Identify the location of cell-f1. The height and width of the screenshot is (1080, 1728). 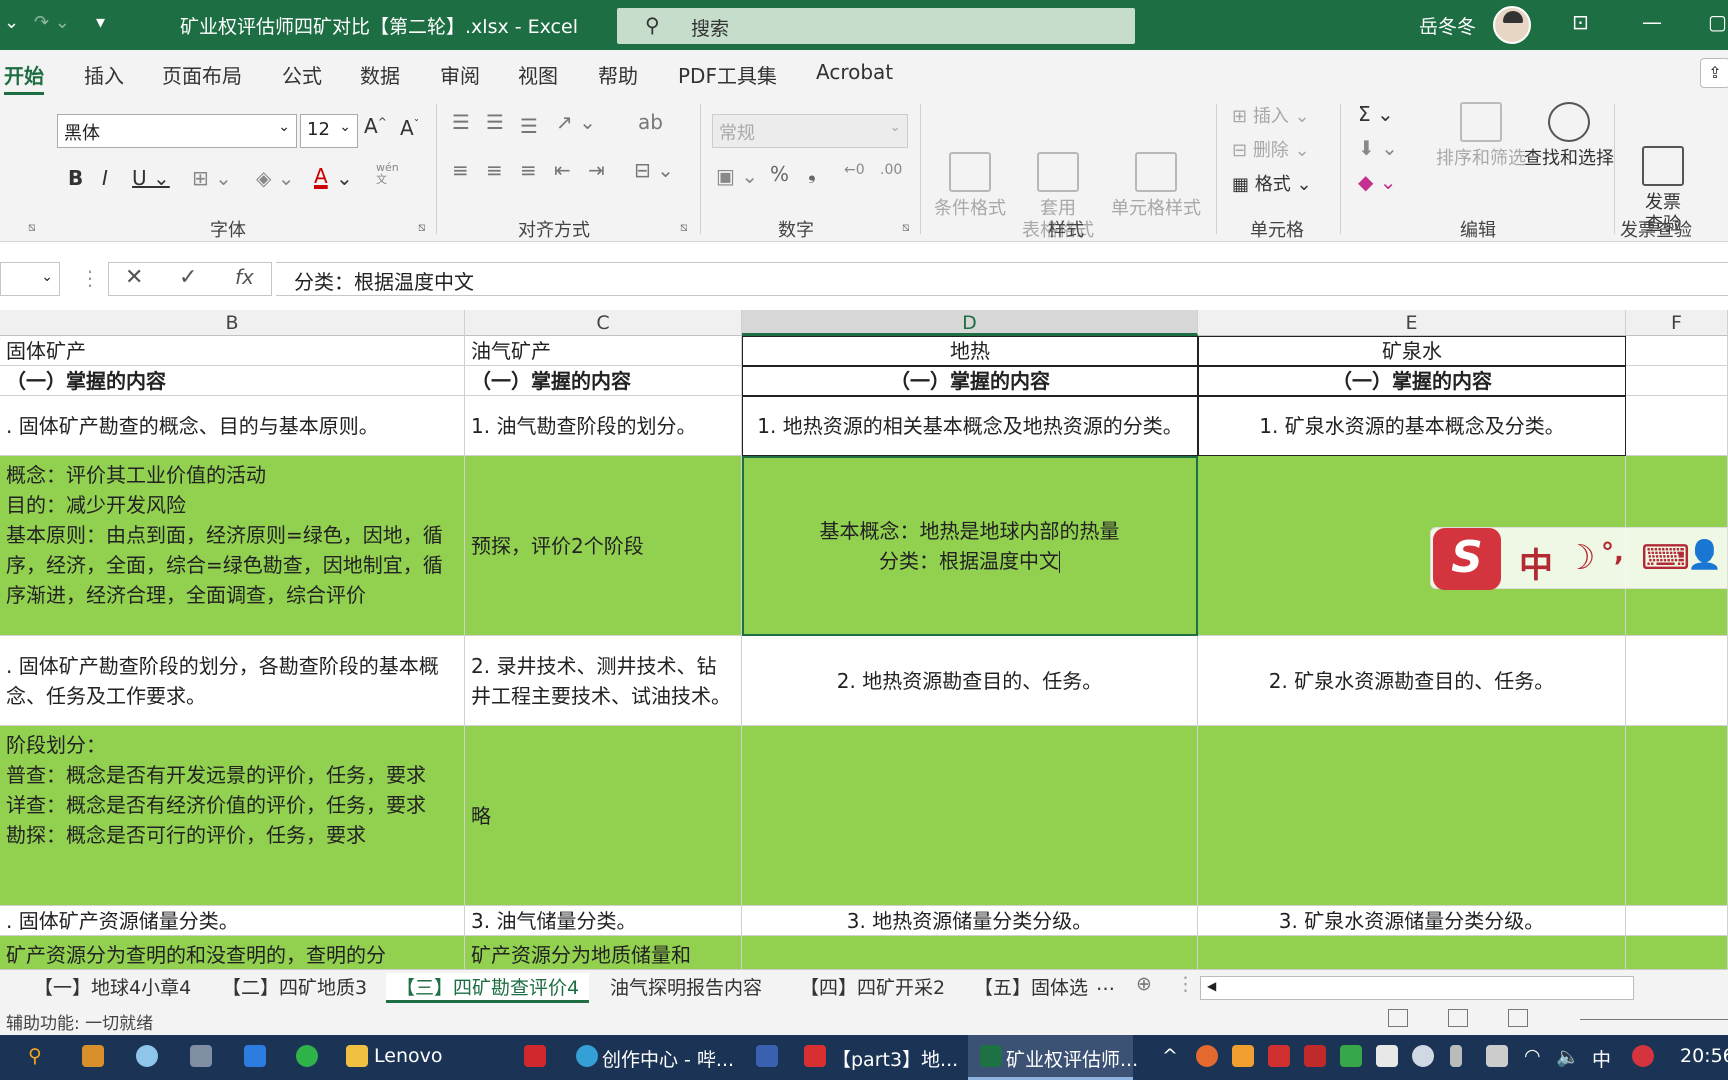
(1677, 351).